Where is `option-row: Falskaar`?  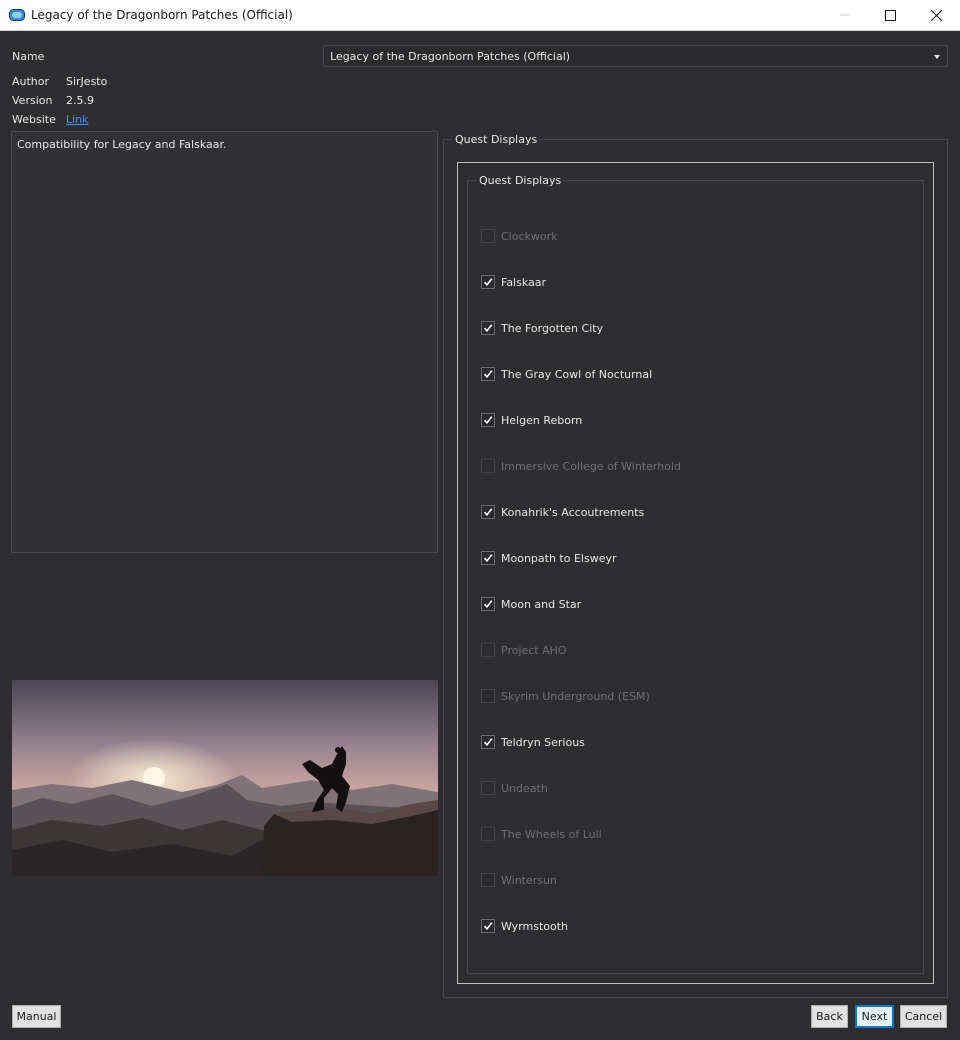 option-row: Falskaar is located at coordinates (513, 282).